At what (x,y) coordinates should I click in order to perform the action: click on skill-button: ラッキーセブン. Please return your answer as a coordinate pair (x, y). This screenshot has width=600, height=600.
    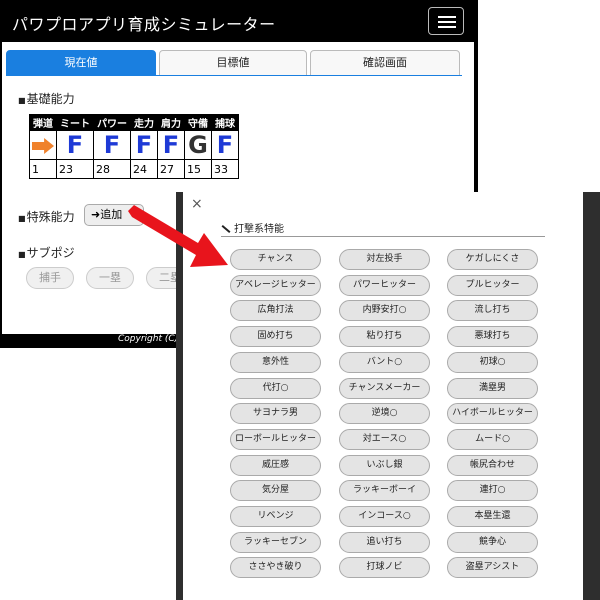
    Looking at the image, I should click on (275, 542).